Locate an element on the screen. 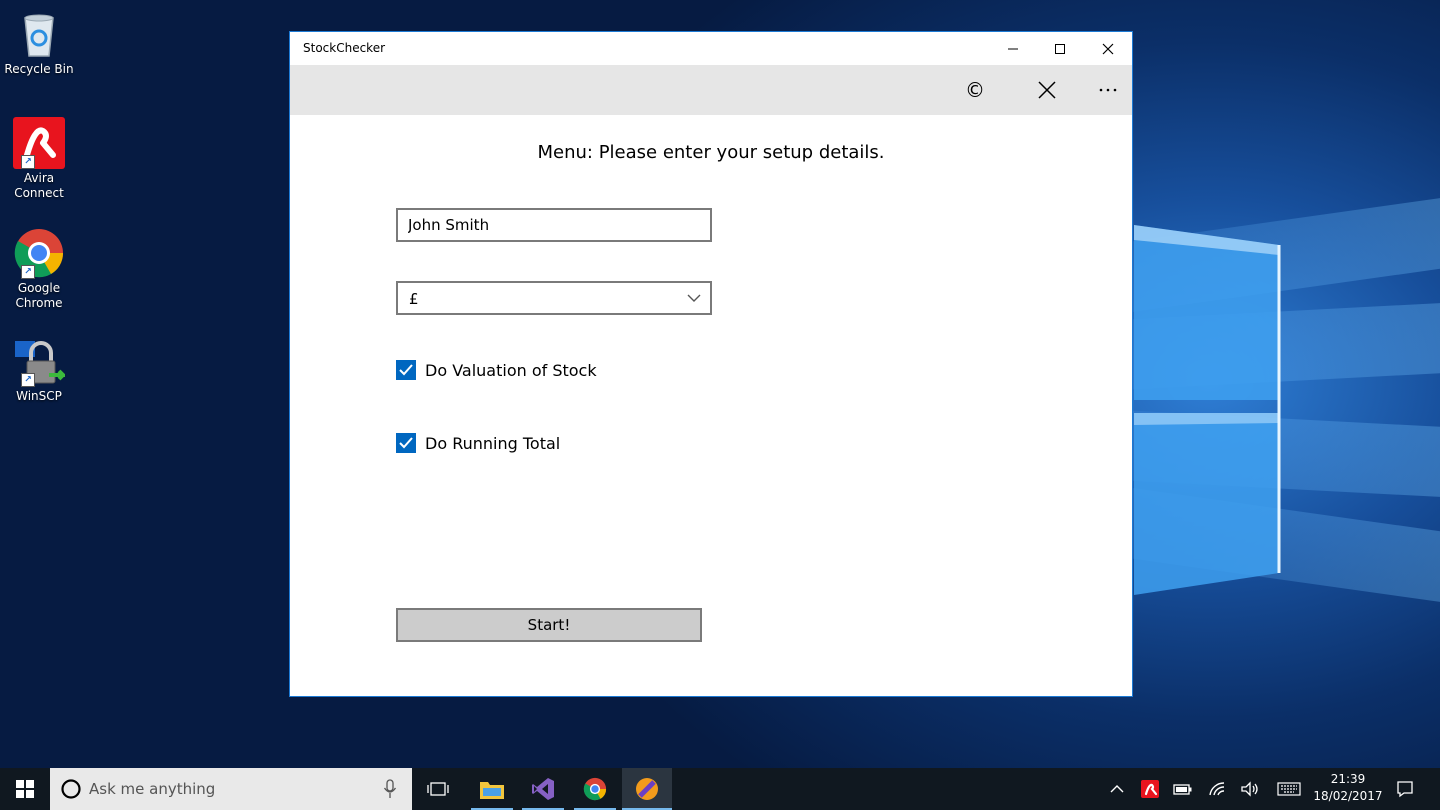  more-options-button is located at coordinates (1108, 90).